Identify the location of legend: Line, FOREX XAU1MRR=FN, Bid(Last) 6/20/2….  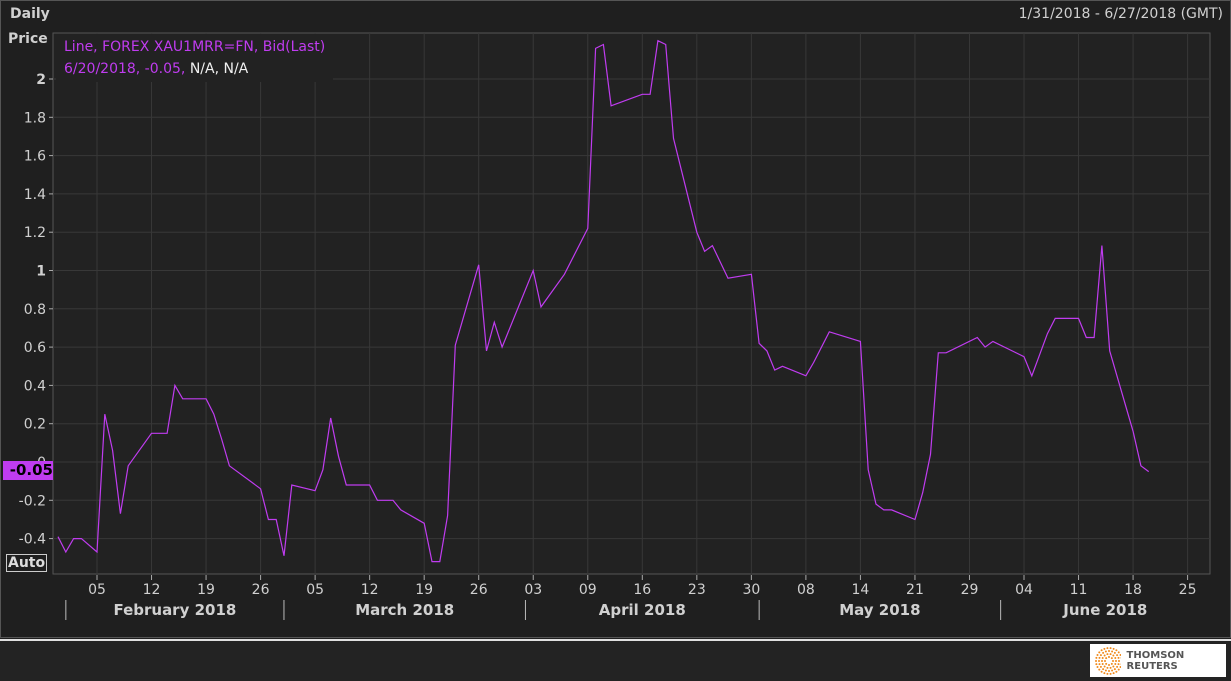
(195, 58).